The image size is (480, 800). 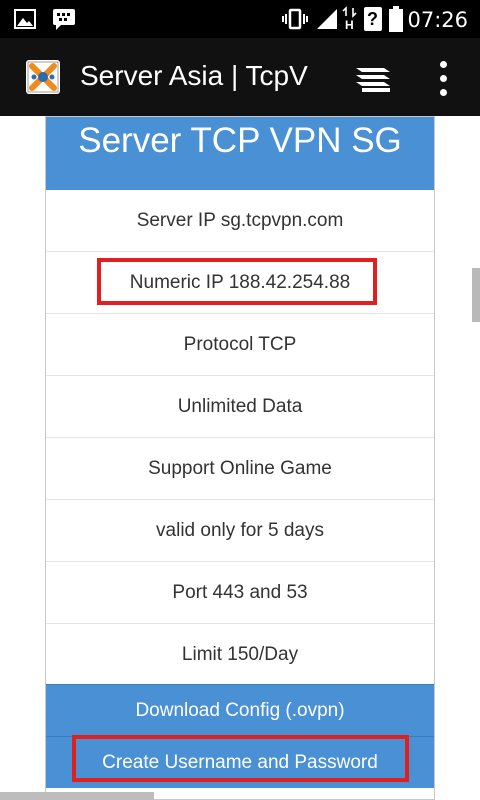 I want to click on h-data-label: H, so click(x=349, y=25).